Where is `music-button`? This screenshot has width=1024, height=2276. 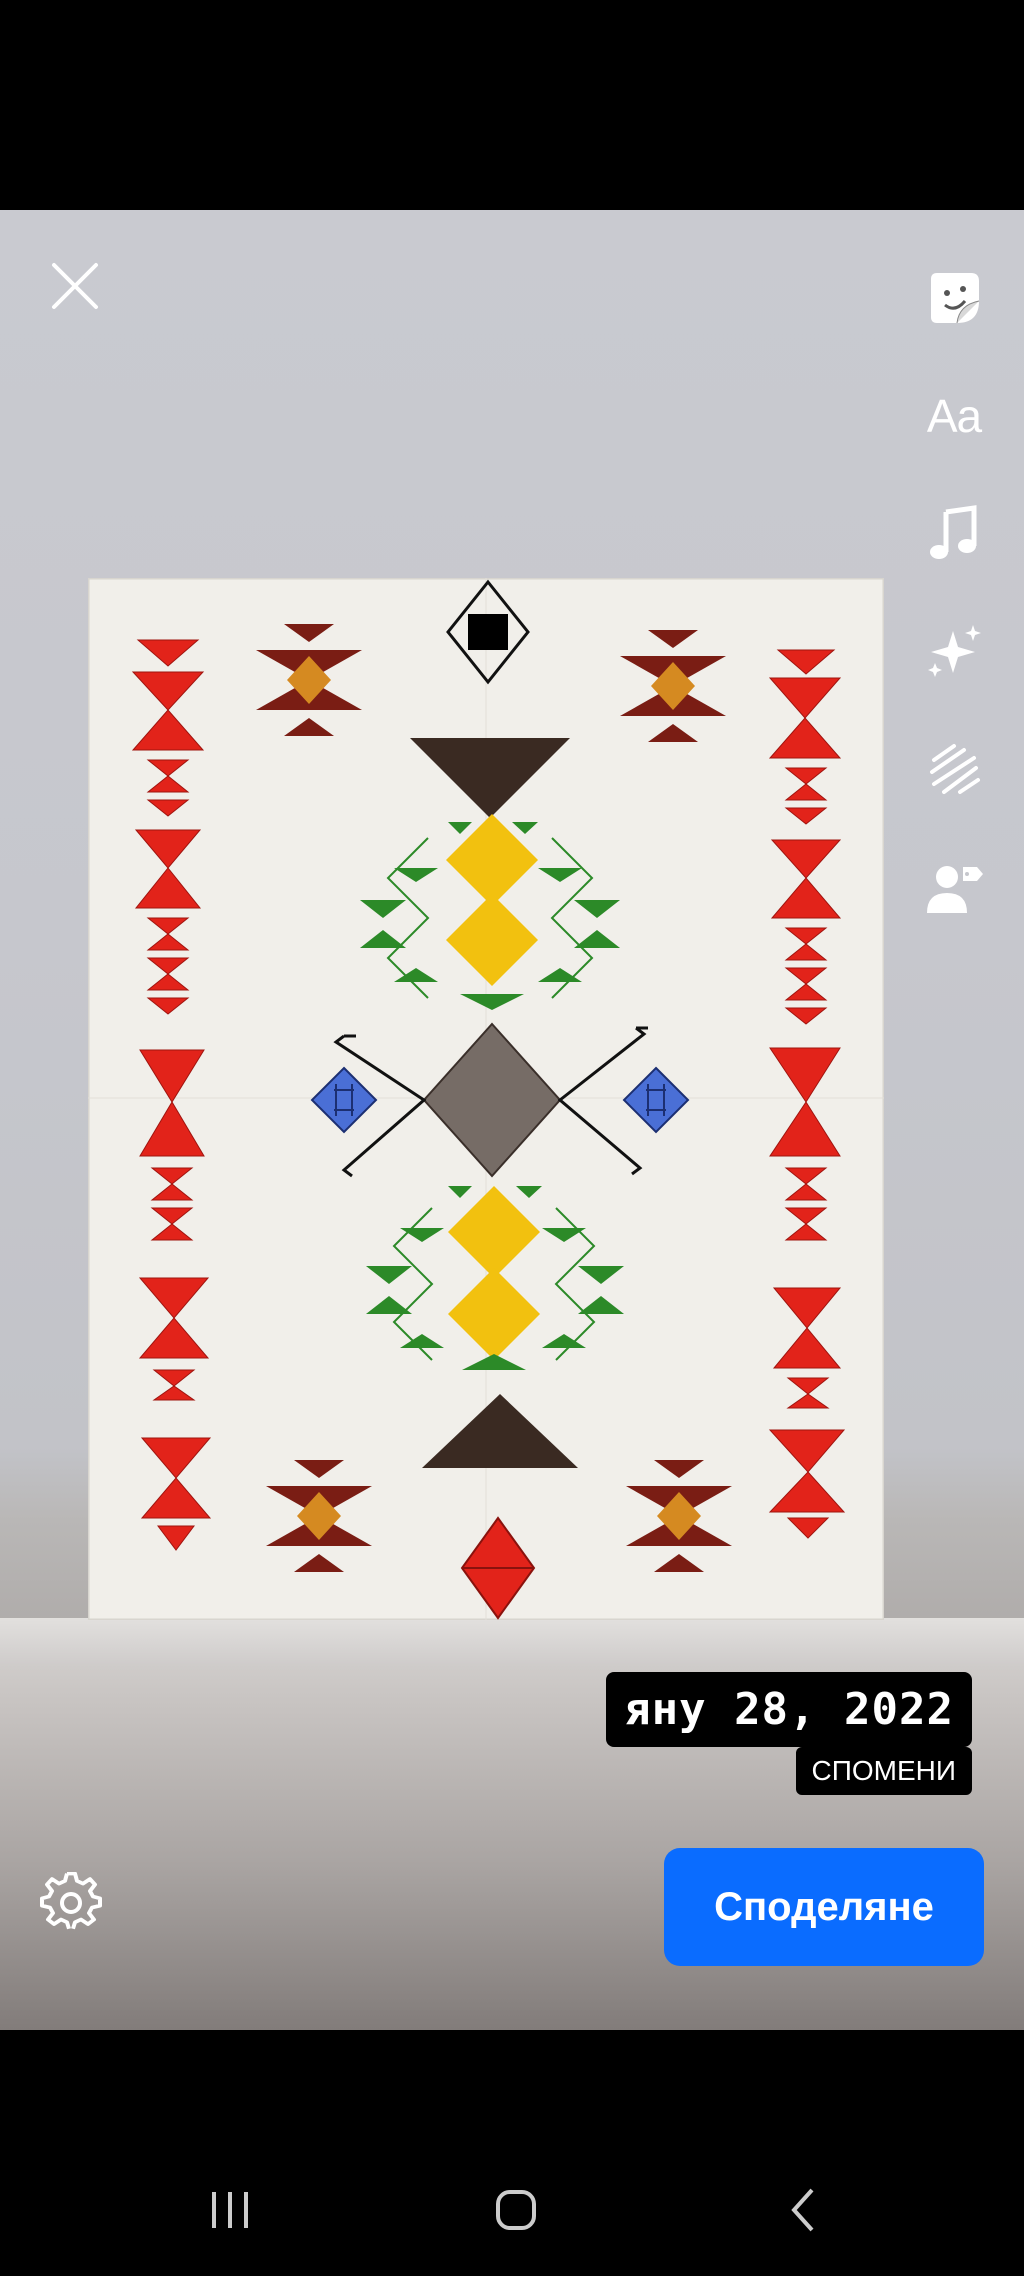 music-button is located at coordinates (954, 534).